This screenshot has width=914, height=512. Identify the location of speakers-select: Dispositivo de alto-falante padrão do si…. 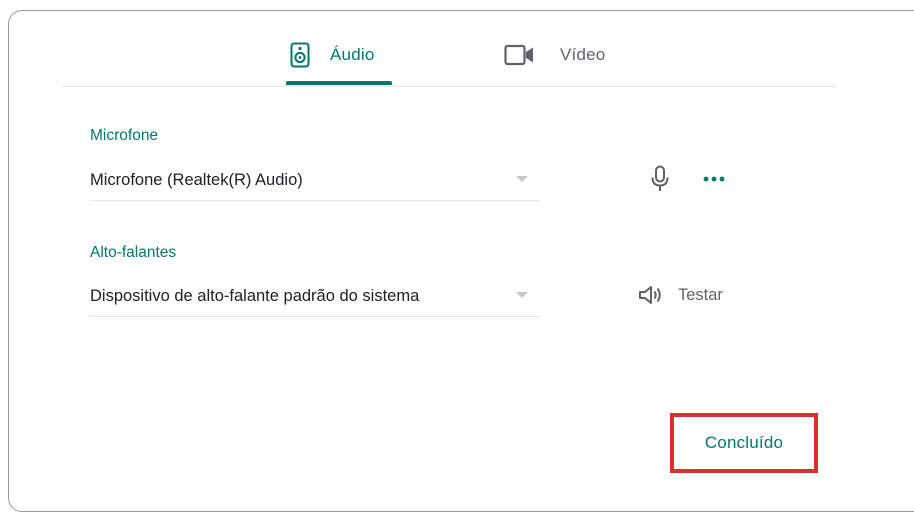
(315, 296).